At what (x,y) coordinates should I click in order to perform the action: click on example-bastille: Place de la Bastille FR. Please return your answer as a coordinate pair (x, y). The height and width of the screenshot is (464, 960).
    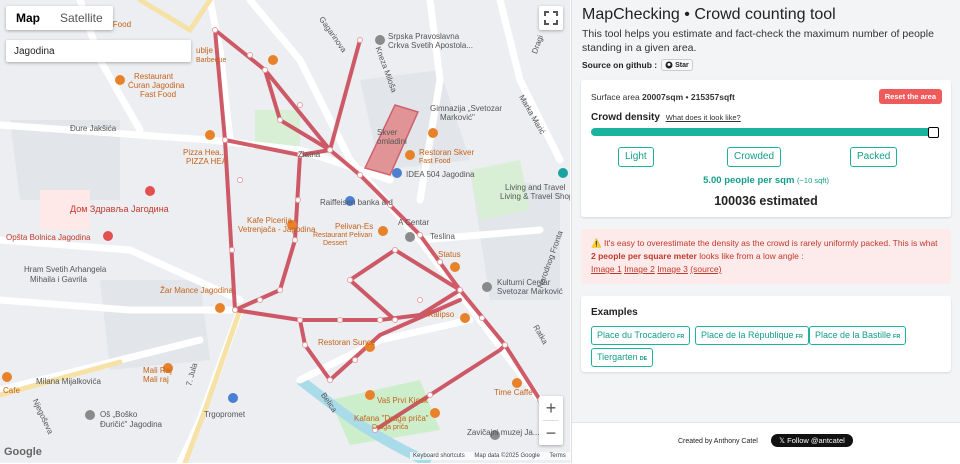
    Looking at the image, I should click on (858, 335).